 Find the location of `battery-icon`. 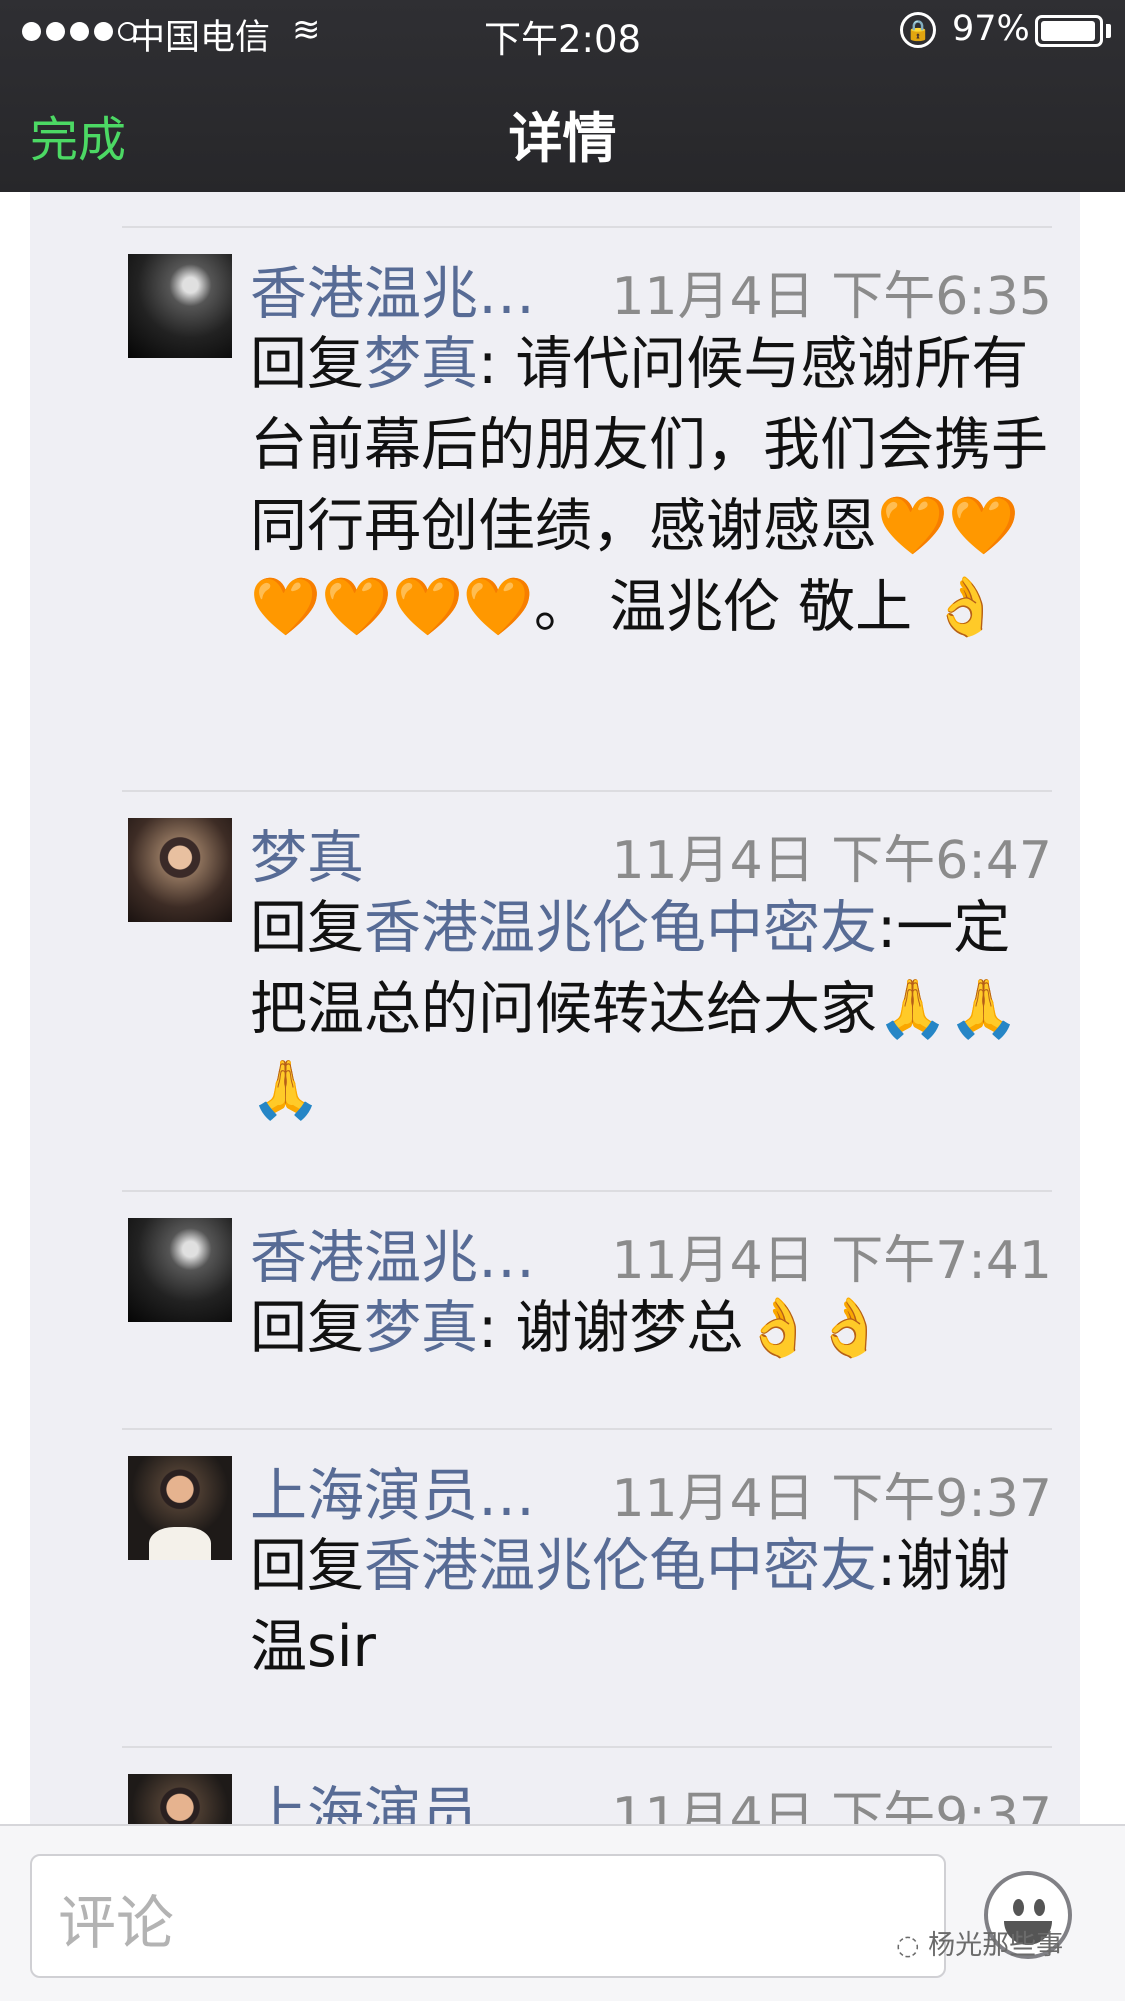

battery-icon is located at coordinates (1069, 31).